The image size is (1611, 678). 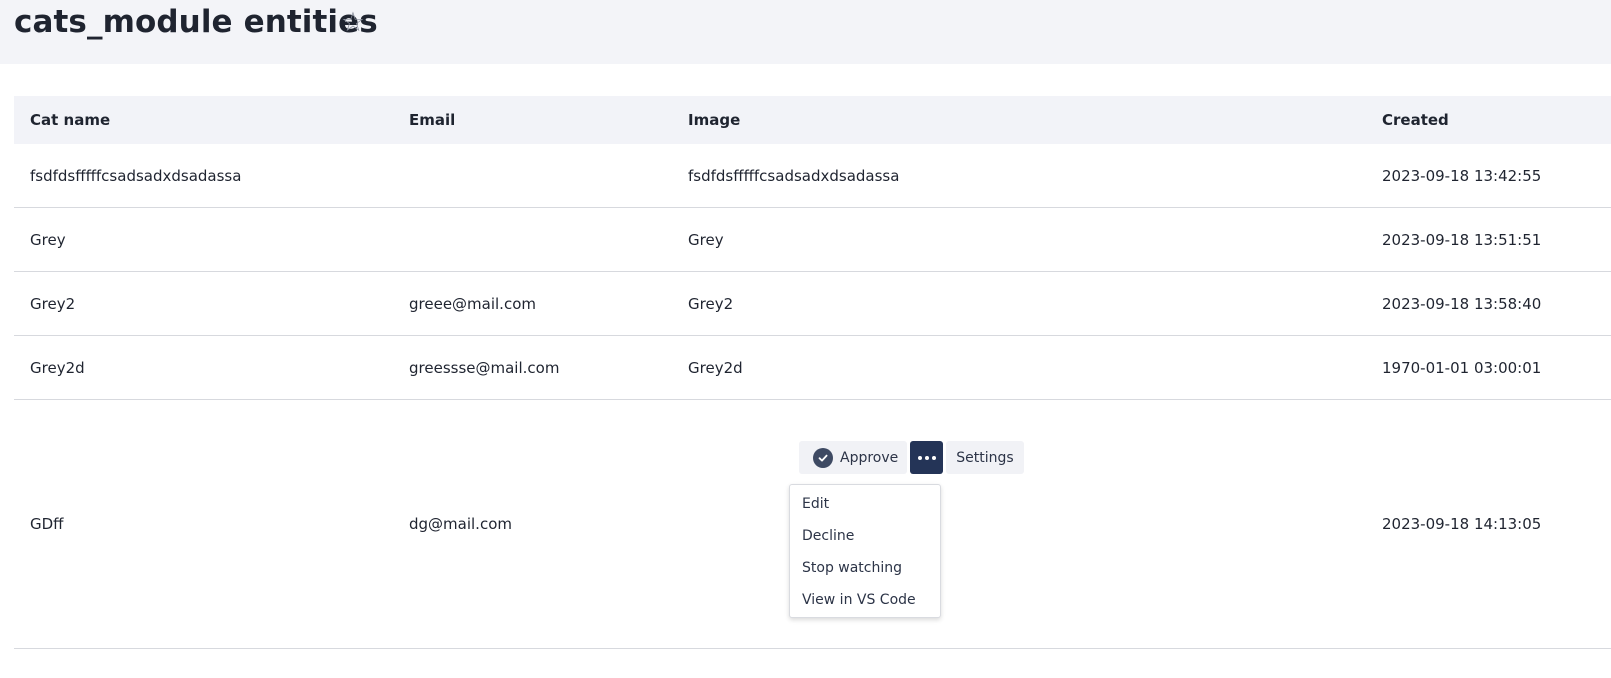 What do you see at coordinates (70, 120) in the screenshot?
I see `column-header-cat-name: Cat name` at bounding box center [70, 120].